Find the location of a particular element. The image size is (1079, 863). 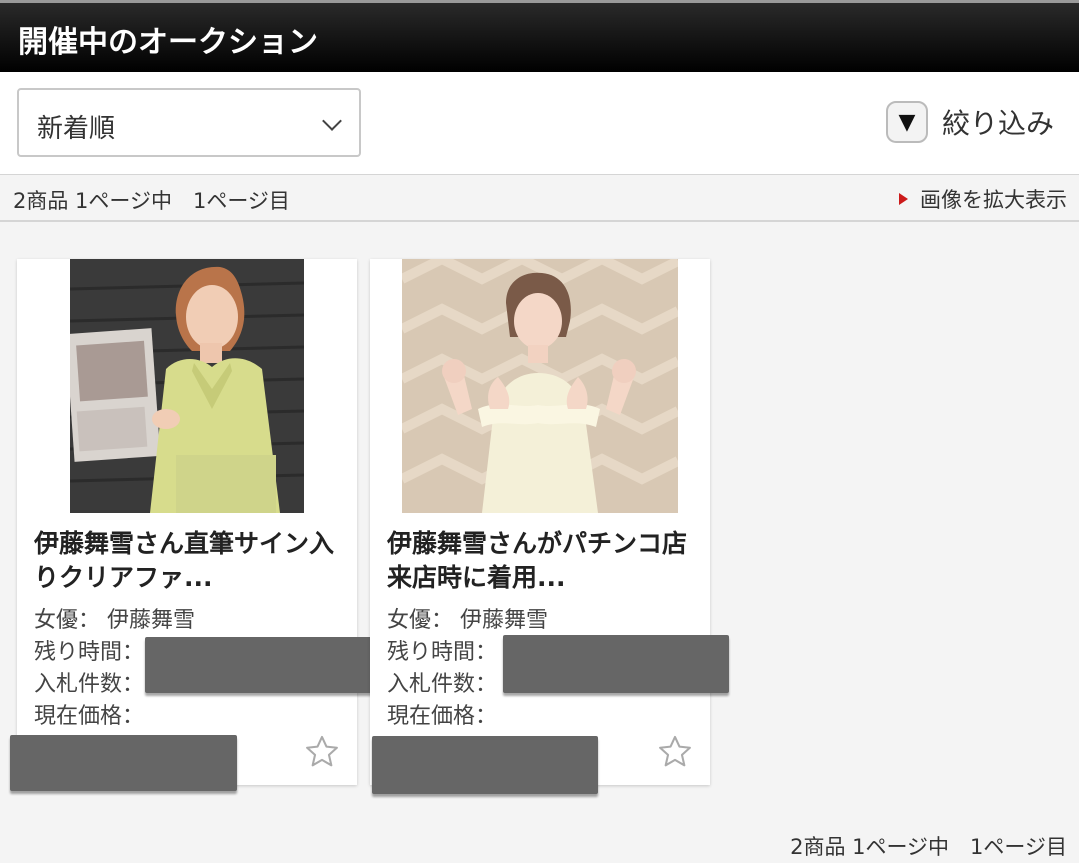

pager-summary: 2商品 1ページ中 1ページ目 is located at coordinates (151, 201).